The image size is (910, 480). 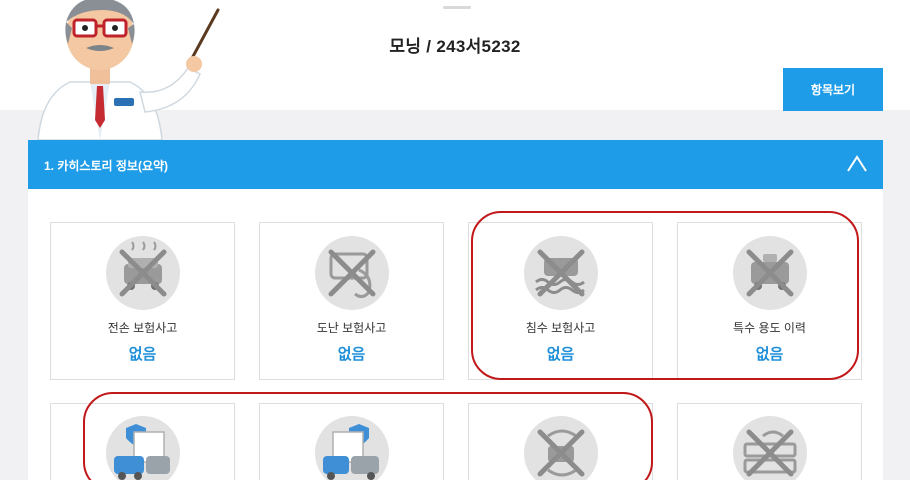 What do you see at coordinates (128, 70) in the screenshot?
I see `doctor-mascot-illustration` at bounding box center [128, 70].